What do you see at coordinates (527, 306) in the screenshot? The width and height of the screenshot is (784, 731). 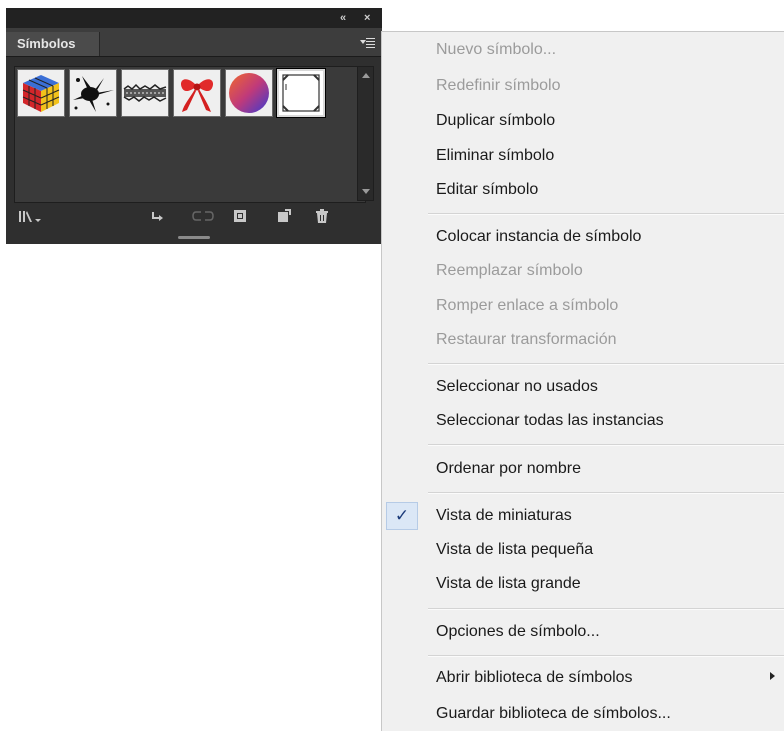 I see `menu-item-romper-enlace: Romper enlace a símbolo` at bounding box center [527, 306].